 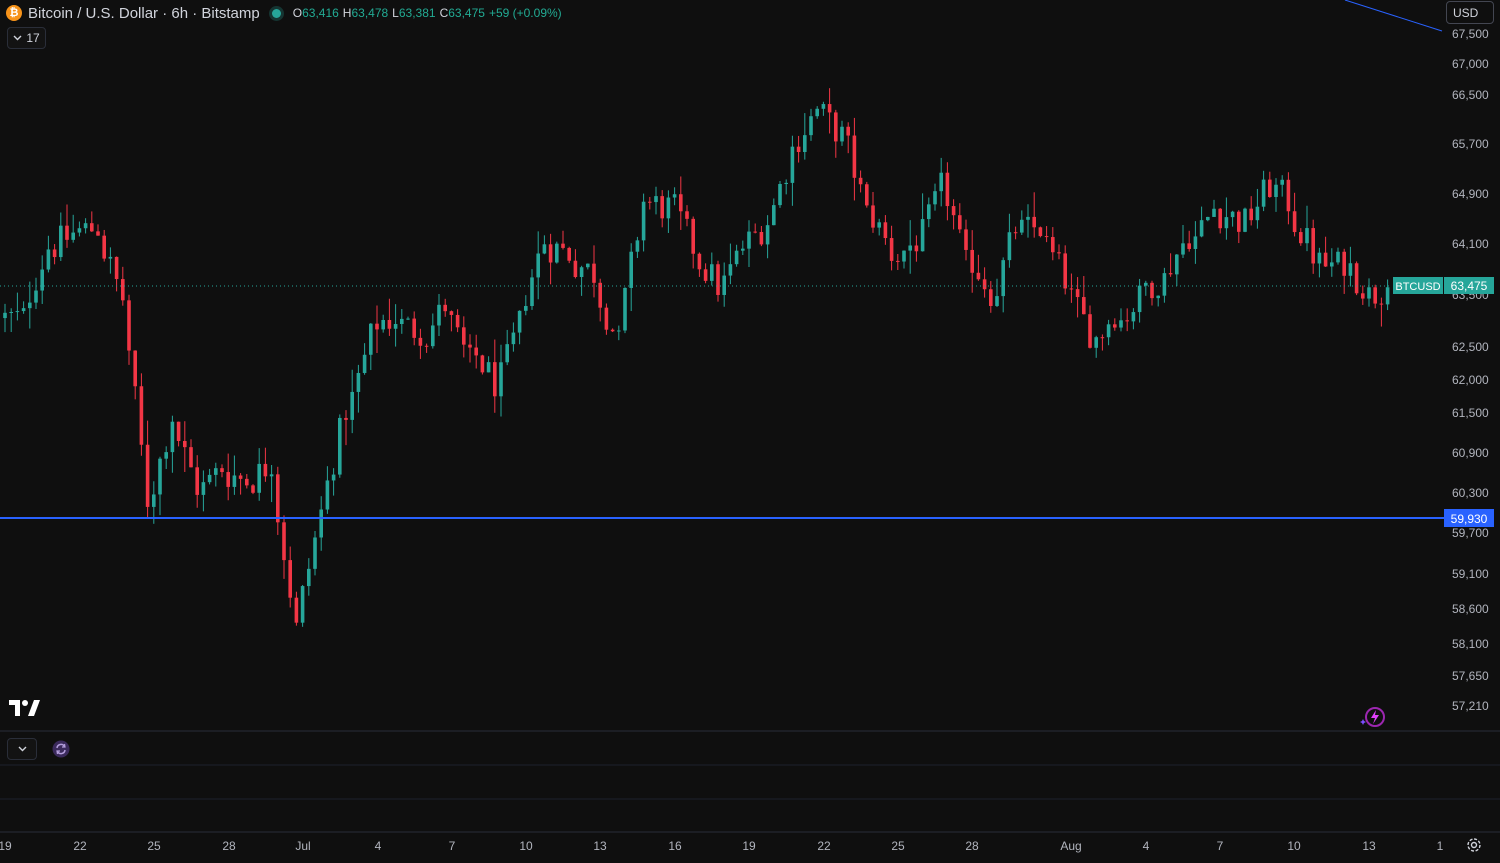 I want to click on price-tick-label: 59,100, so click(x=1470, y=574).